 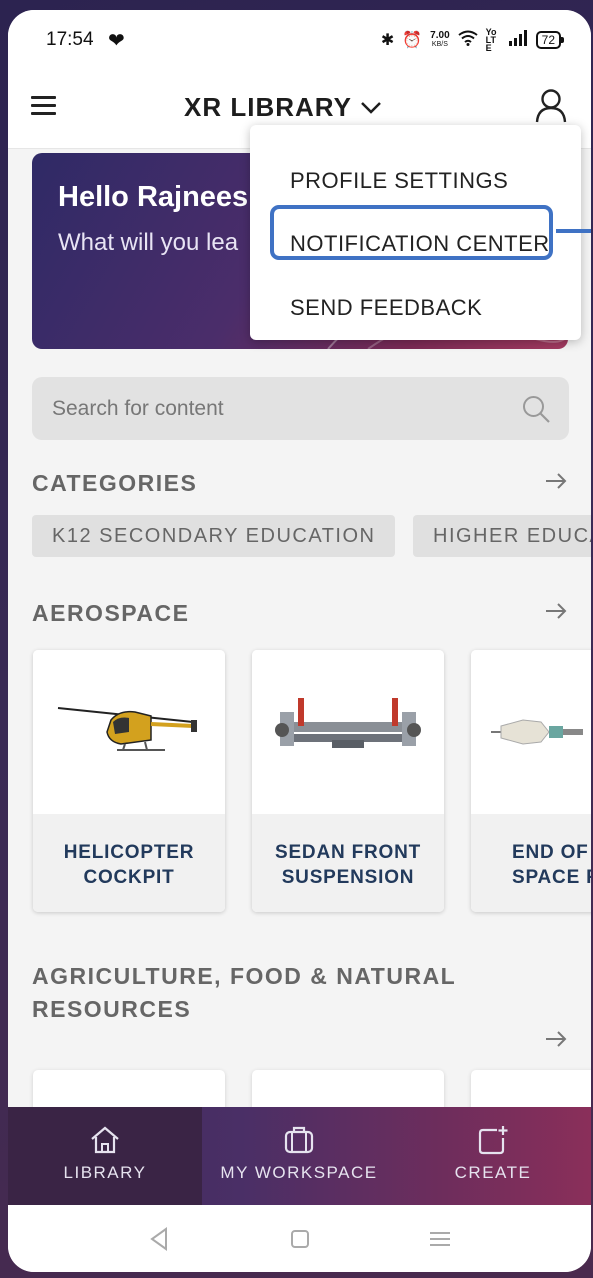 I want to click on greeting-subtitle: What will you lea, so click(x=148, y=242).